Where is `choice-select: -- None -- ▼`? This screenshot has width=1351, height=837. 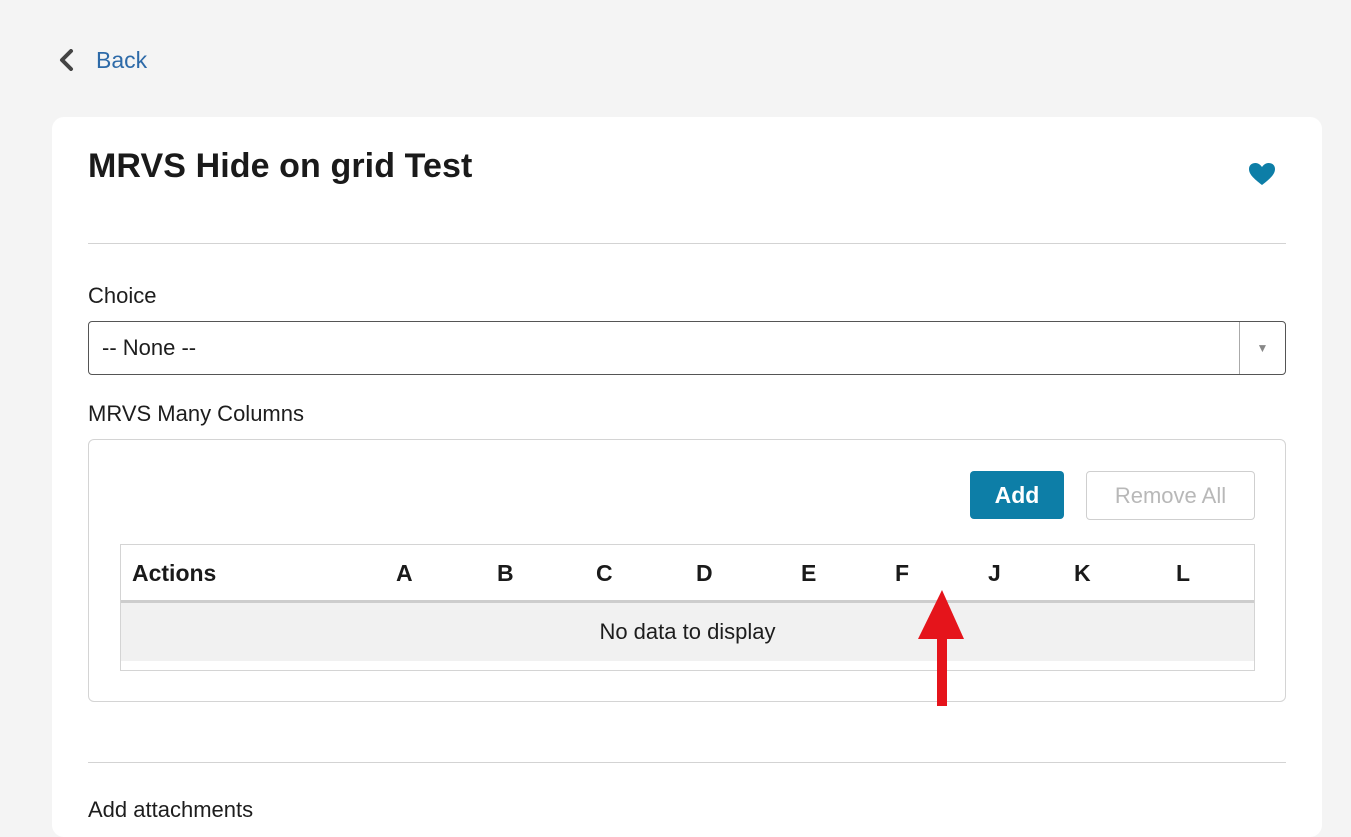 choice-select: -- None -- ▼ is located at coordinates (687, 348).